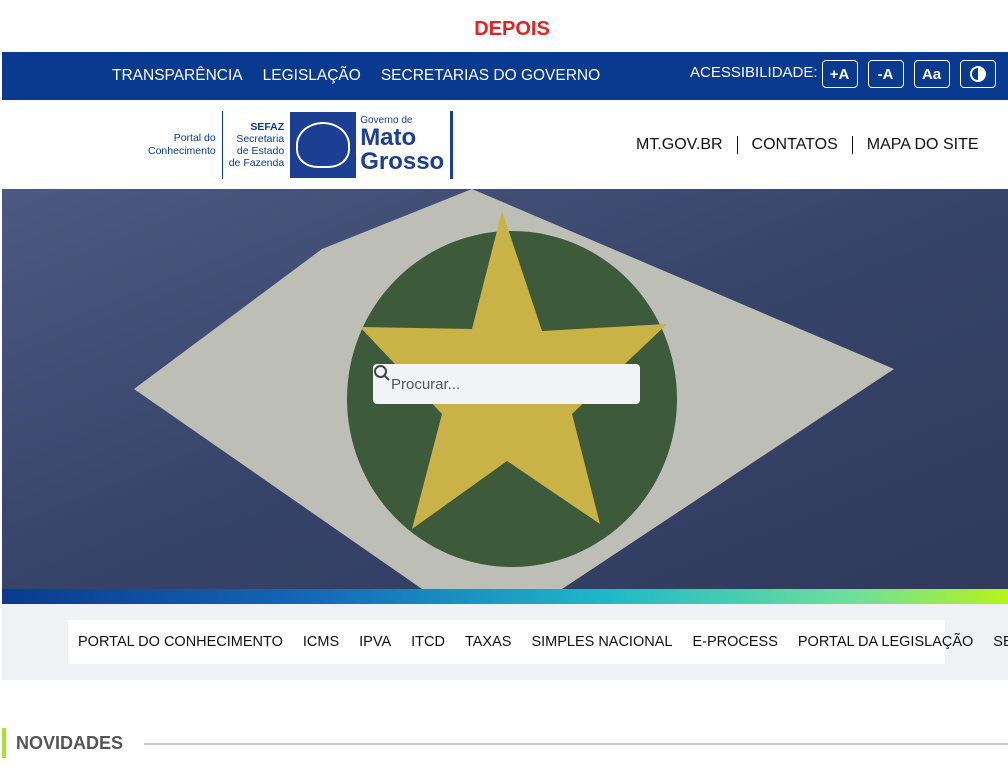  What do you see at coordinates (180, 642) in the screenshot?
I see `category-portal-conhecimento: PORTAL DO CONHECIMENTO` at bounding box center [180, 642].